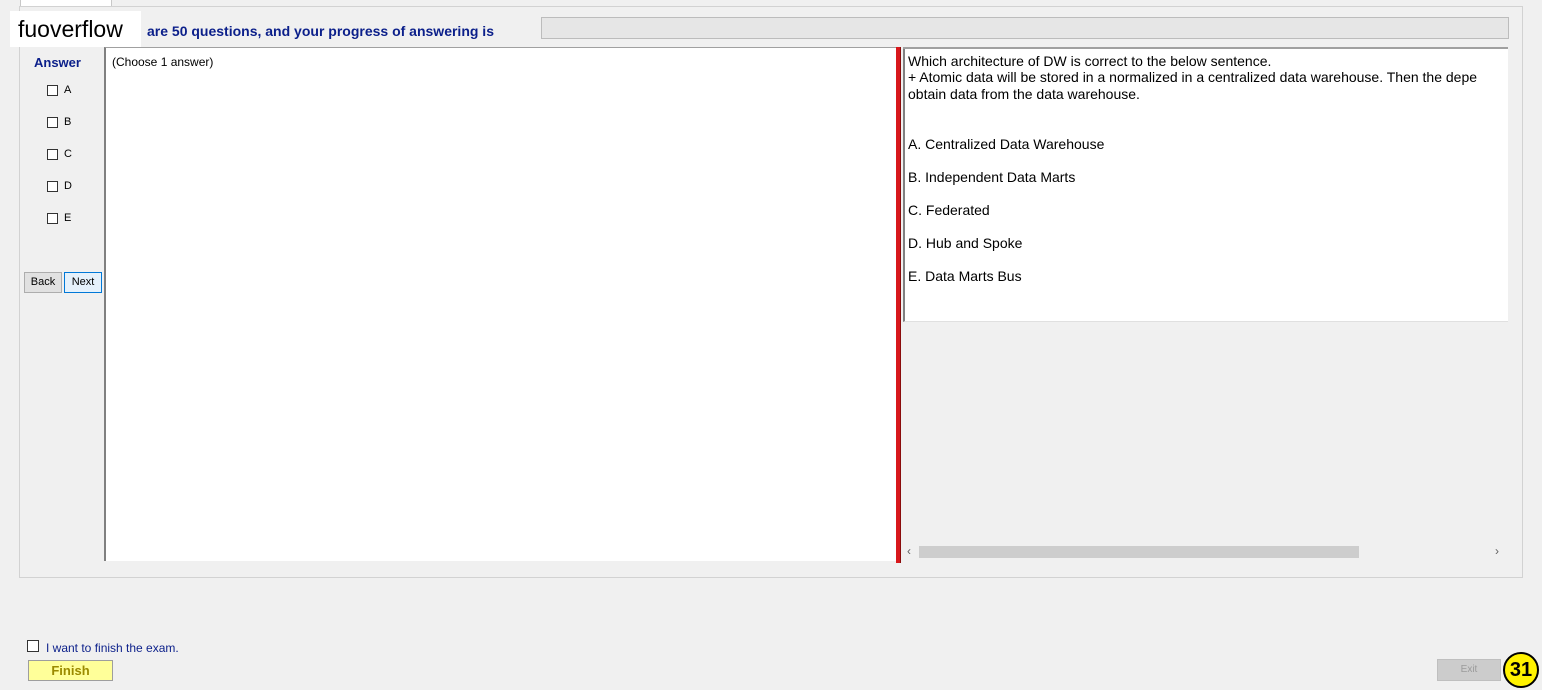 Image resolution: width=1542 pixels, height=690 pixels. What do you see at coordinates (43, 282) in the screenshot?
I see `back-button: Back` at bounding box center [43, 282].